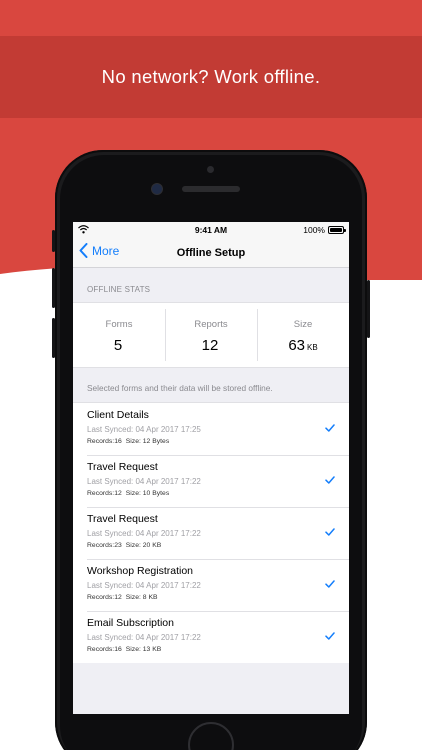 The height and width of the screenshot is (750, 422). Describe the element at coordinates (128, 493) in the screenshot. I see `form-records-size: Records:12 Size: 10 Bytes` at that location.